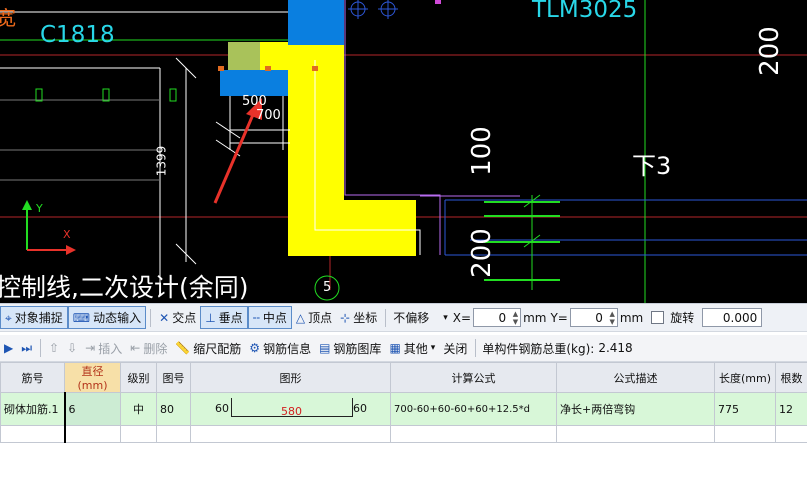 This screenshot has width=807, height=481. What do you see at coordinates (316, 22) in the screenshot?
I see `blue-wall-block` at bounding box center [316, 22].